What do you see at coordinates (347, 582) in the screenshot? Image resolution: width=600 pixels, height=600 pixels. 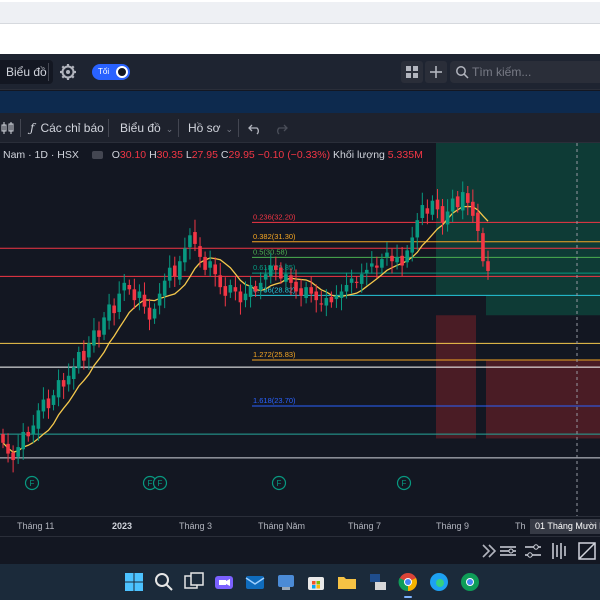 I see `folder-icon` at bounding box center [347, 582].